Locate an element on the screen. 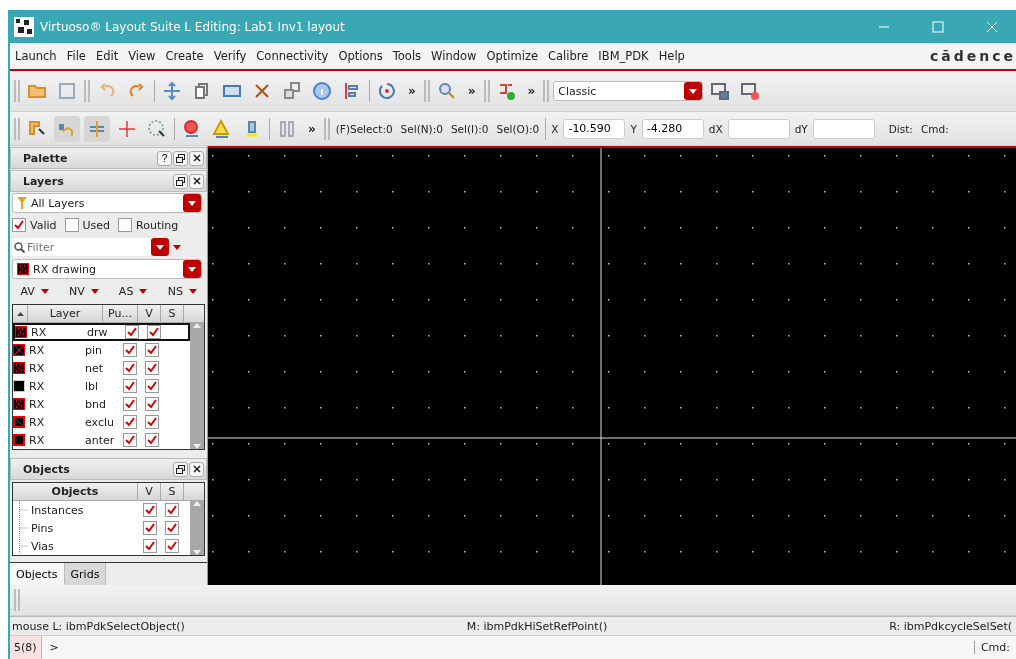  layer-filter-select: All Layers is located at coordinates (107, 203).